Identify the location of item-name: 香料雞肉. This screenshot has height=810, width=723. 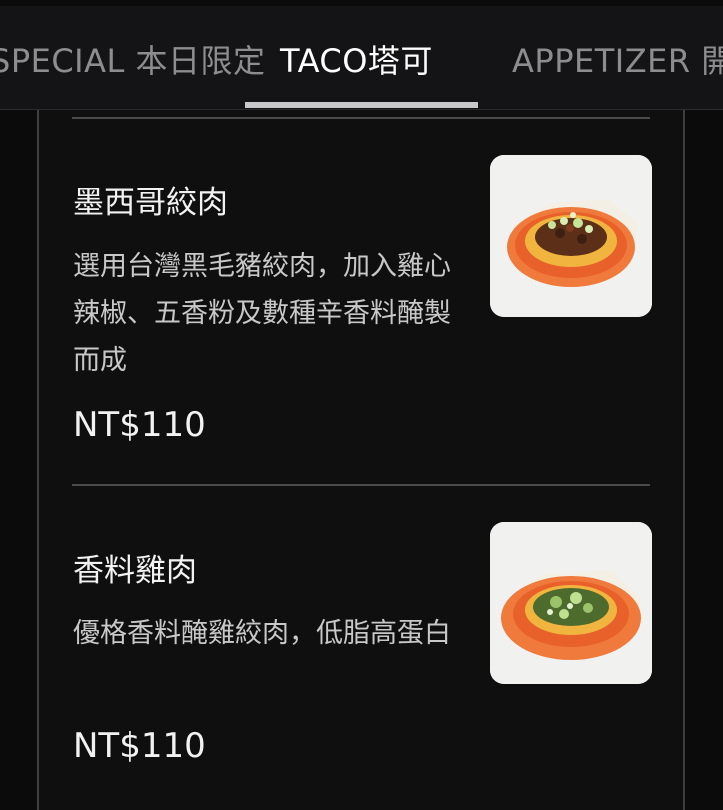
(135, 571).